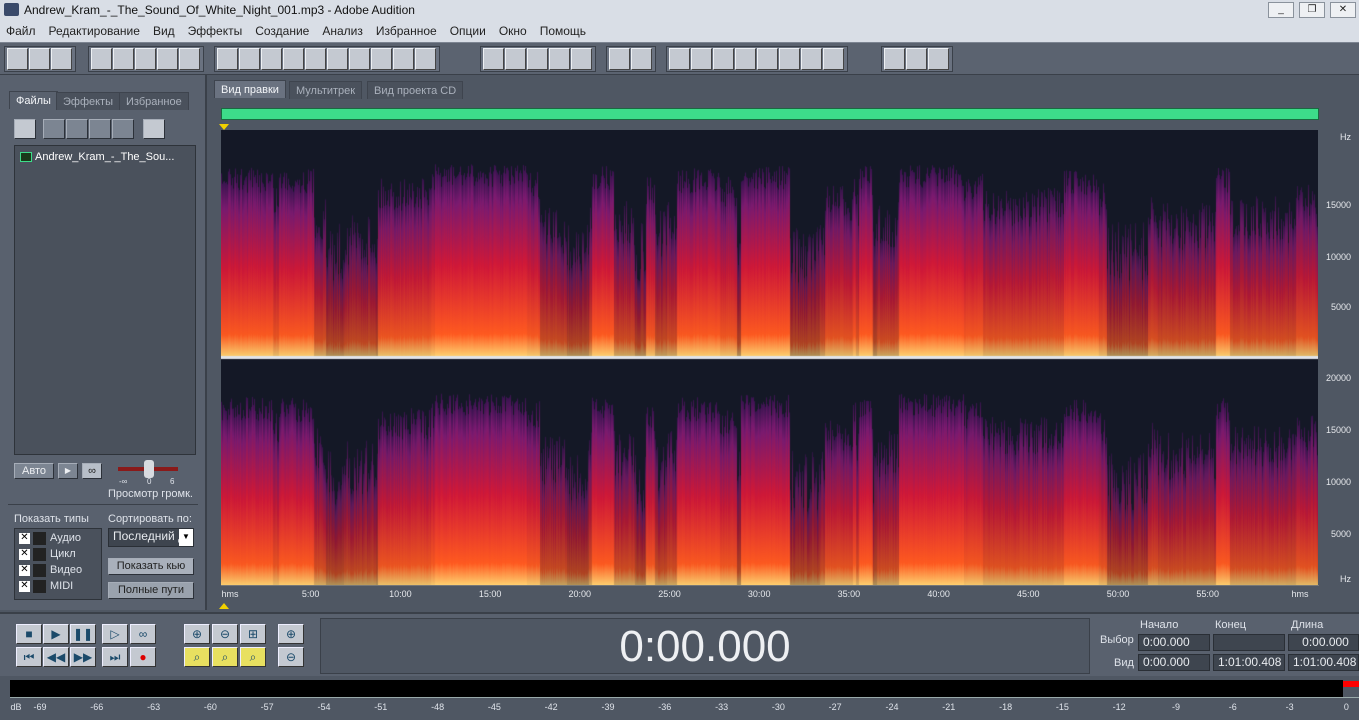  Describe the element at coordinates (1281, 10) in the screenshot. I see `minimize-button: _` at that location.